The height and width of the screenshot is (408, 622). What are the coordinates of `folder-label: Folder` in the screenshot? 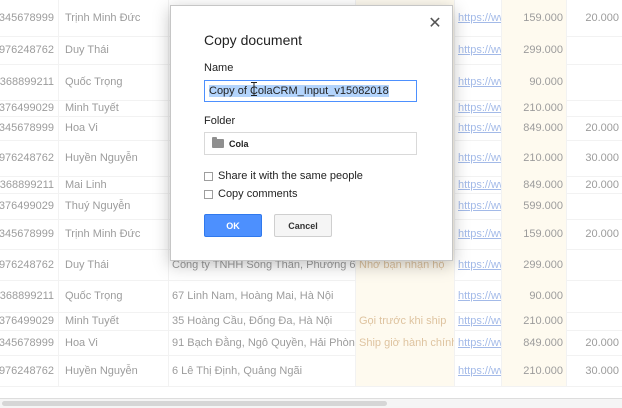 It's located at (220, 121).